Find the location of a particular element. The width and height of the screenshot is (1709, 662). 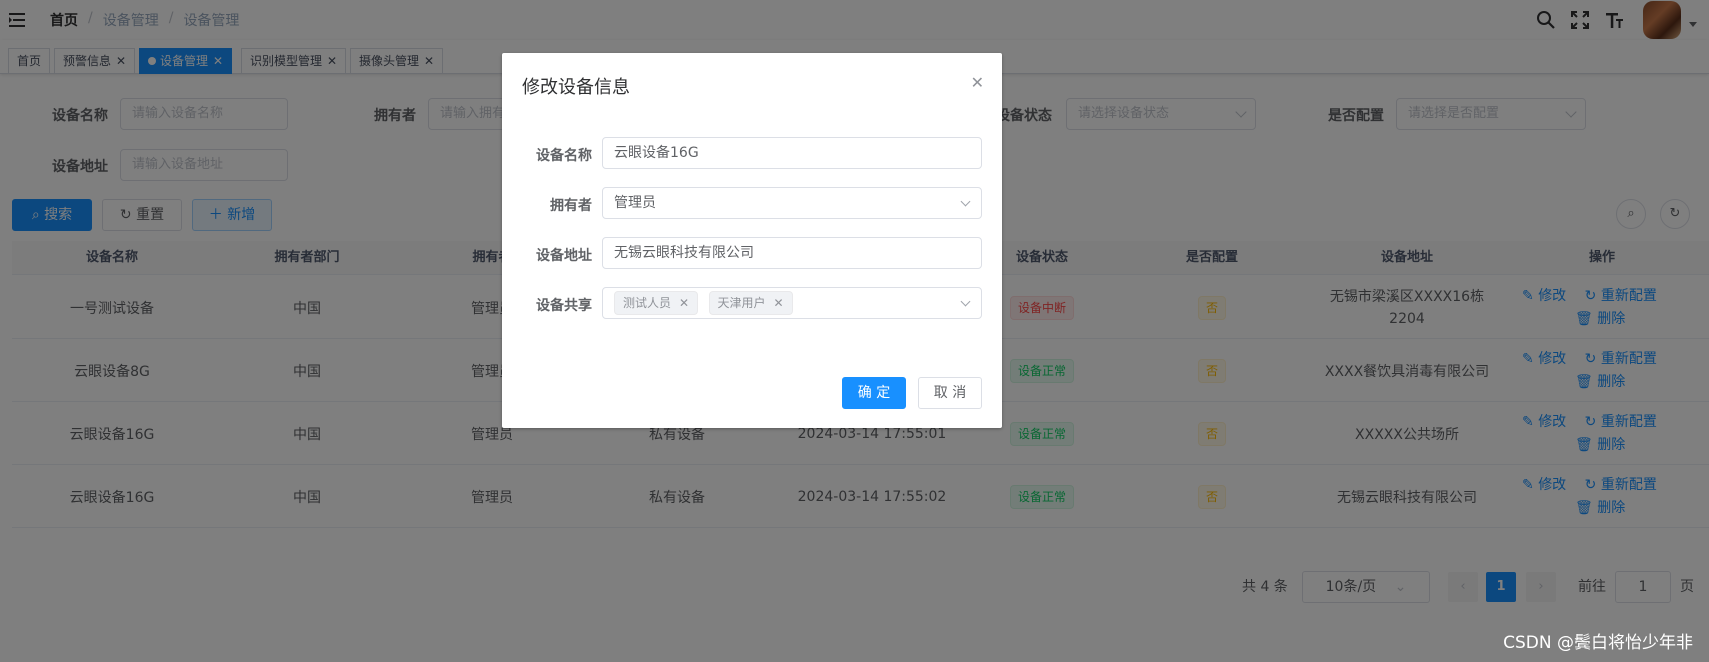

device-share-multiselect: 测试人员 ✕ 天津用户 ✕ is located at coordinates (792, 303).